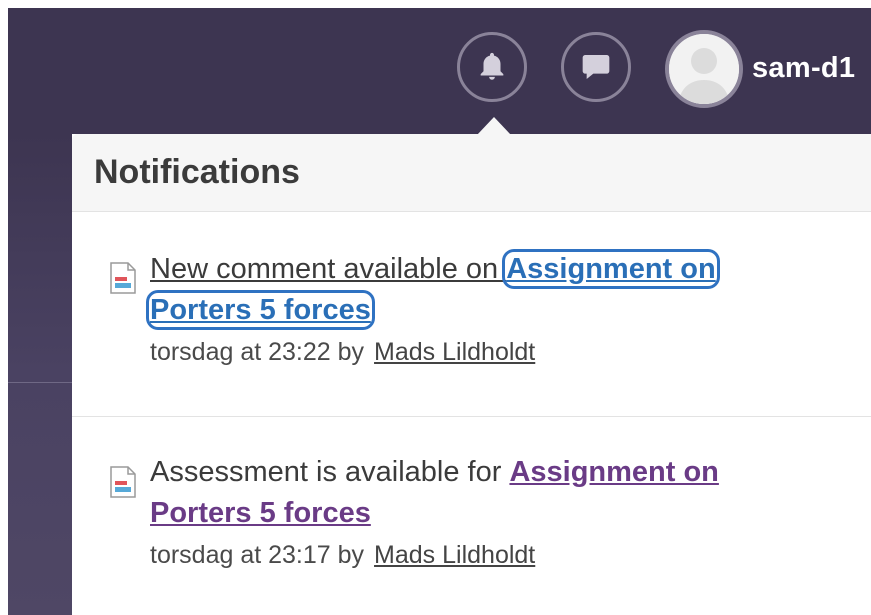 This screenshot has height=615, width=871. I want to click on sidebar-divider, so click(40, 382).